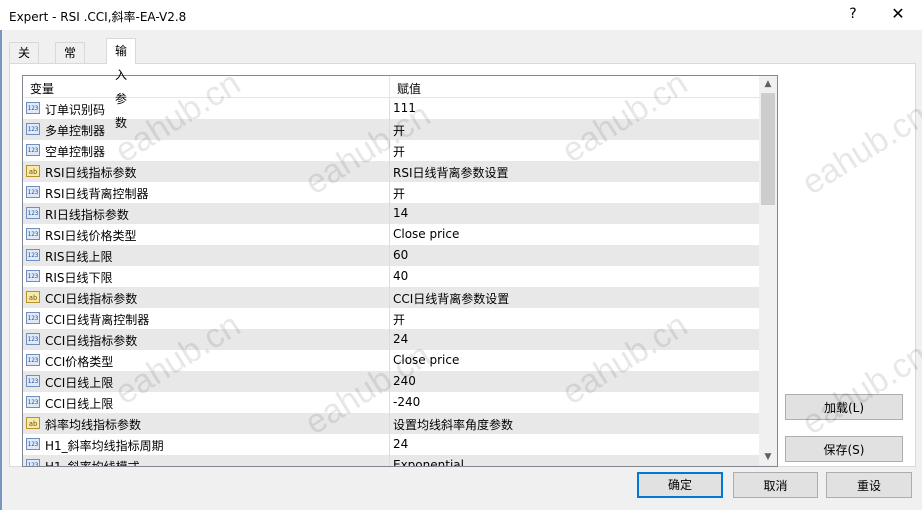 Image resolution: width=922 pixels, height=510 pixels. What do you see at coordinates (91, 173) in the screenshot?
I see `parameter-name: RSI日线指标参数` at bounding box center [91, 173].